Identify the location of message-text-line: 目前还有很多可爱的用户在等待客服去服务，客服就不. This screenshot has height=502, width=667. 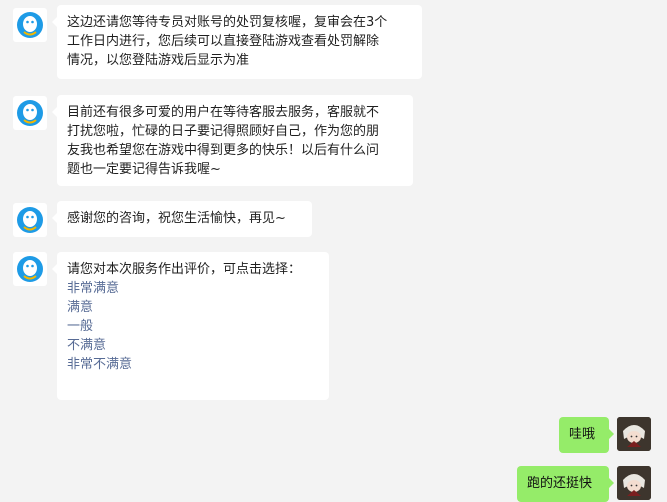
(223, 112).